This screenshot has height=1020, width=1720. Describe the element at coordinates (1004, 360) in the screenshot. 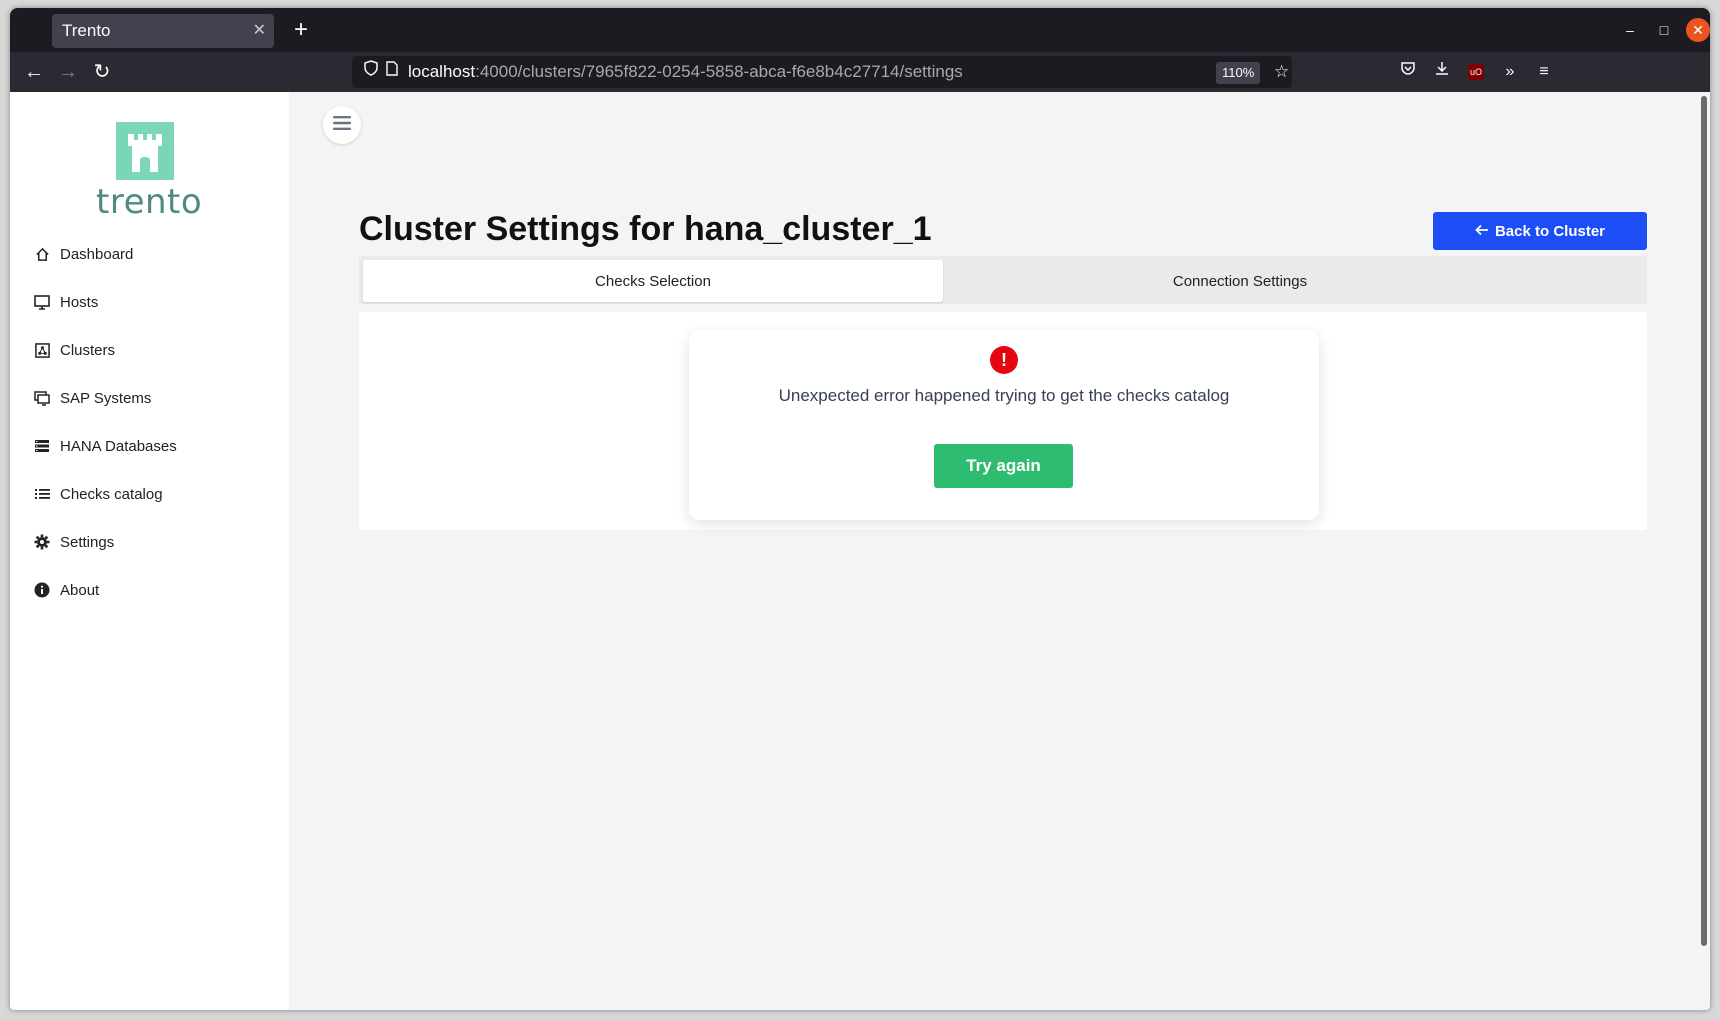

I see `exclamation-icon: !` at that location.